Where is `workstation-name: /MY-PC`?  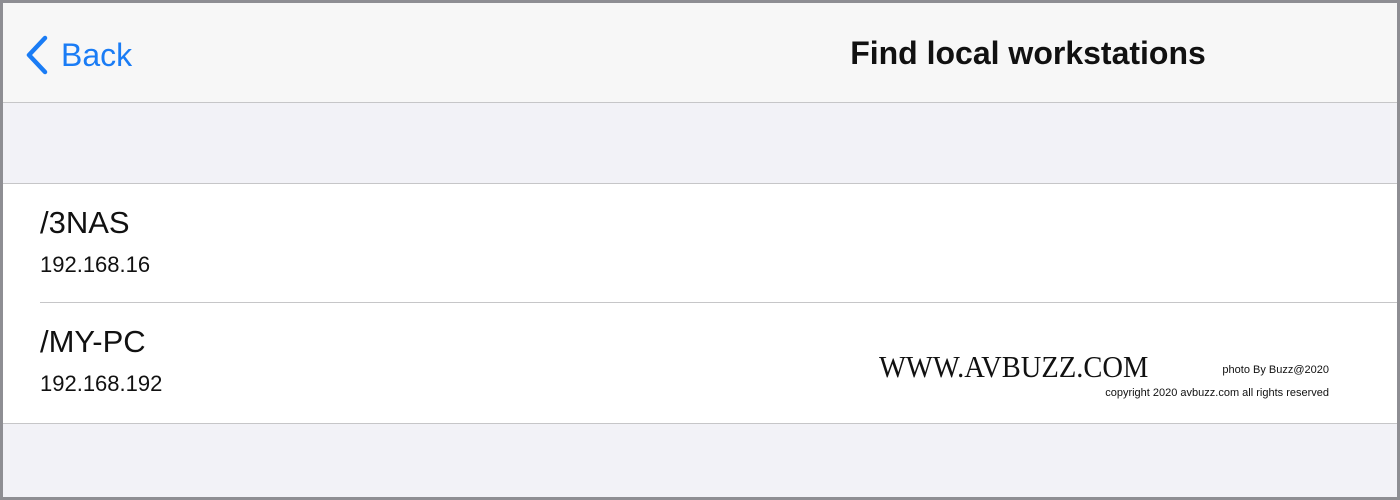 workstation-name: /MY-PC is located at coordinates (93, 341).